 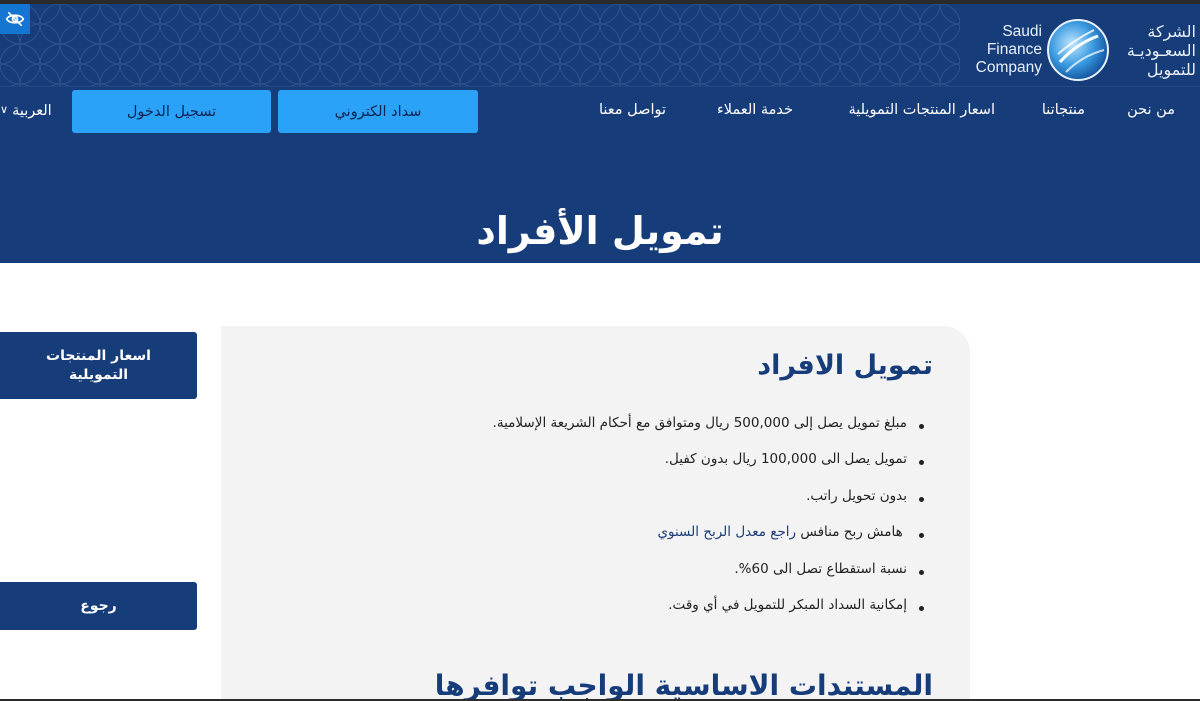 I want to click on feature-text: هامش ربح منافس, so click(x=851, y=532).